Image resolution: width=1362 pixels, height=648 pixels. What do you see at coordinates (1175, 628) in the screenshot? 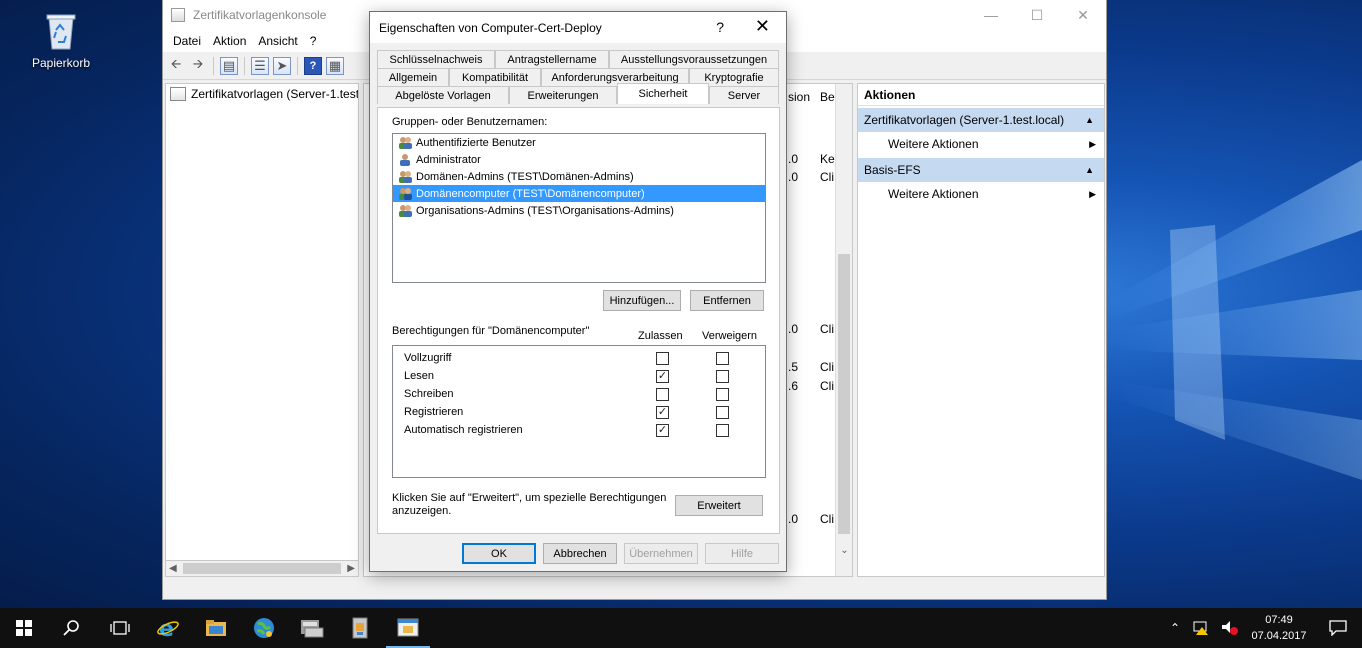
I see `show-hidden-icons-chevron-icon: ⌃` at bounding box center [1175, 628].